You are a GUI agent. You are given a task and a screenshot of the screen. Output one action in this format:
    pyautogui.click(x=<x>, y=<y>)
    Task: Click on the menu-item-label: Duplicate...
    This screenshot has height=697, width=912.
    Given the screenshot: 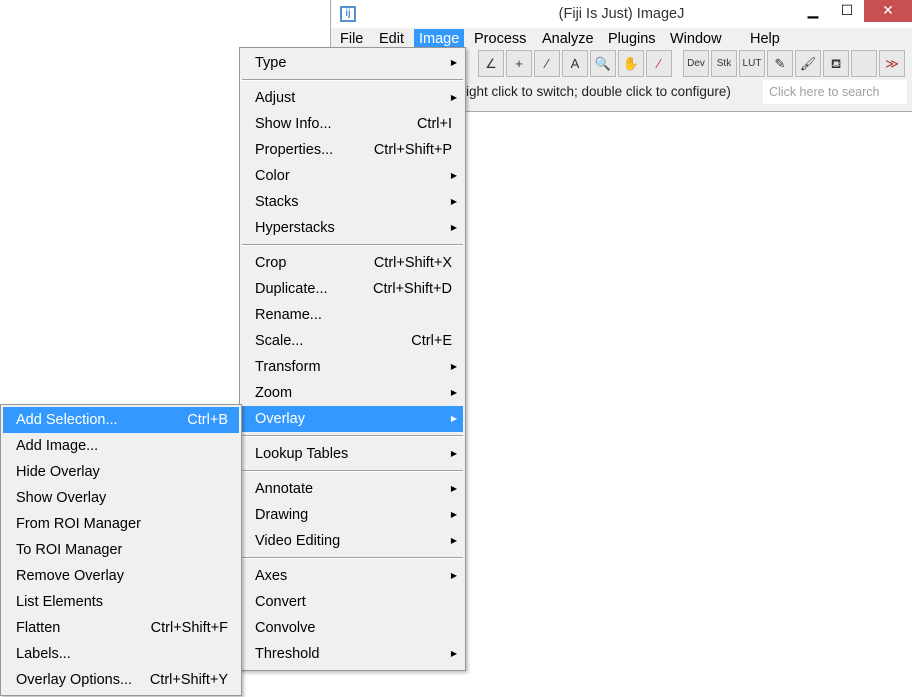 What is the action you would take?
    pyautogui.click(x=291, y=289)
    